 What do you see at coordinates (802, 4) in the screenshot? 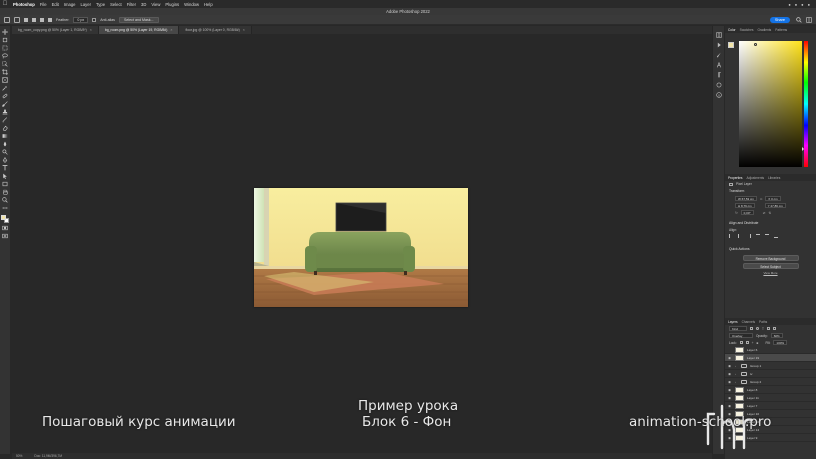
I see `status-icon-c: ●` at bounding box center [802, 4].